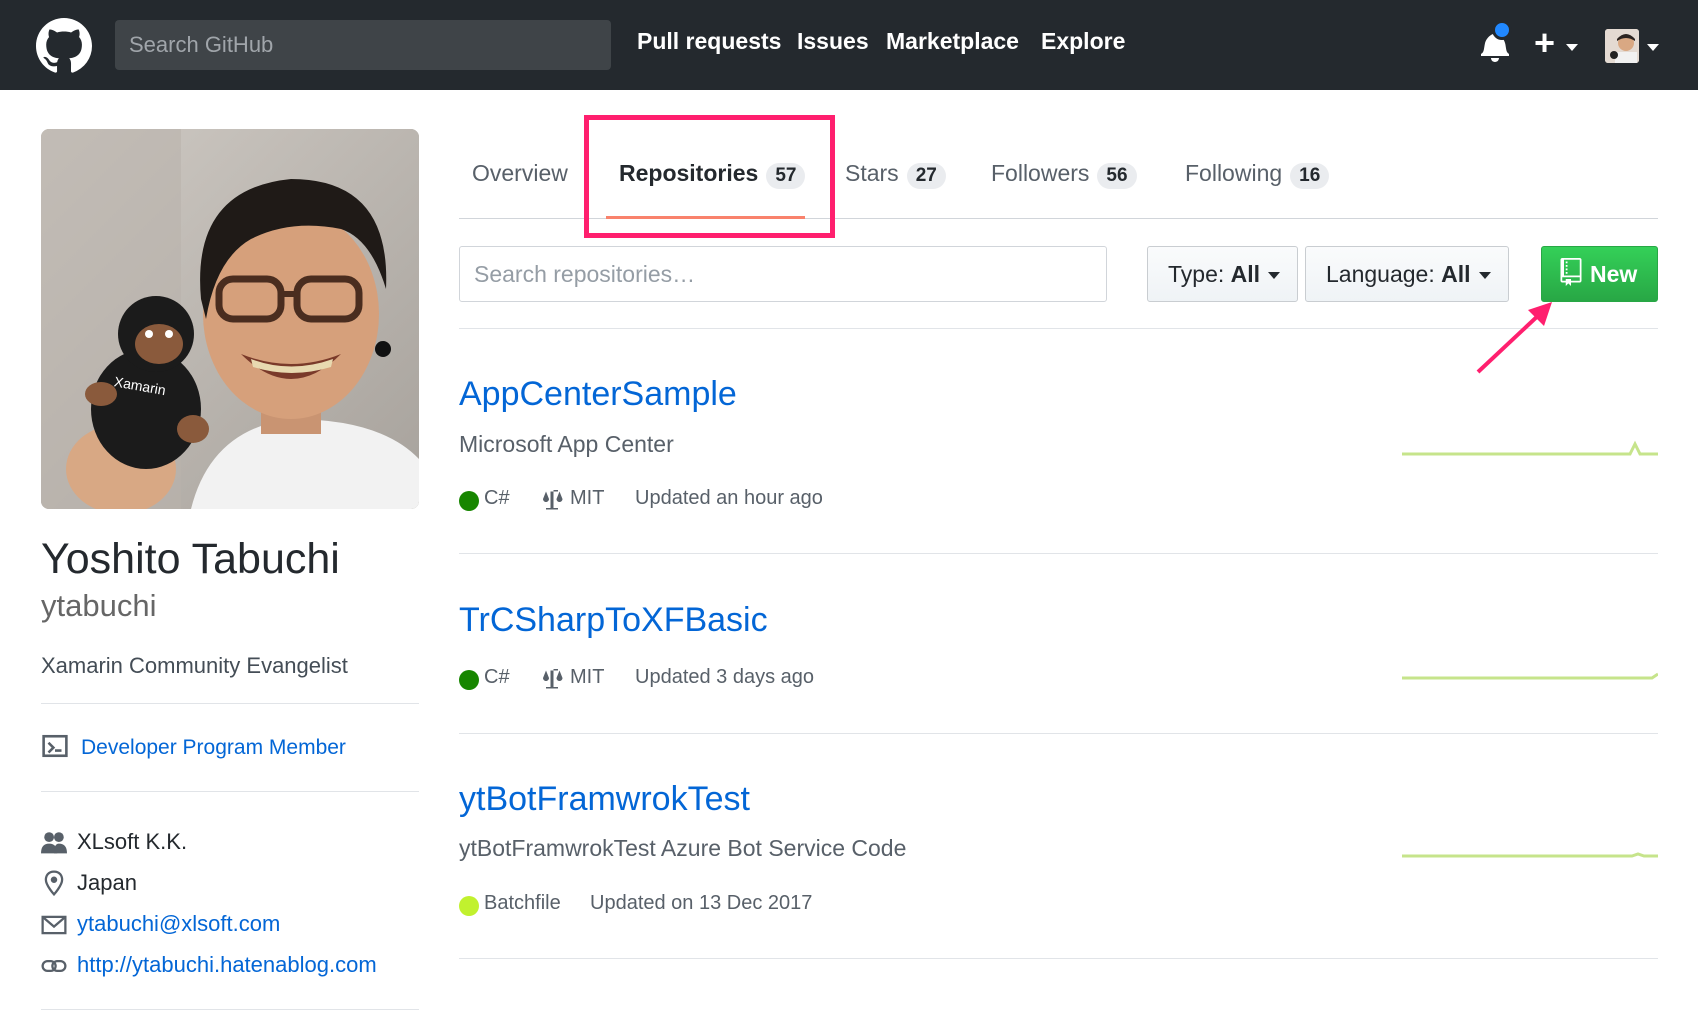  I want to click on profile-company: XLsoft K.K., so click(132, 841).